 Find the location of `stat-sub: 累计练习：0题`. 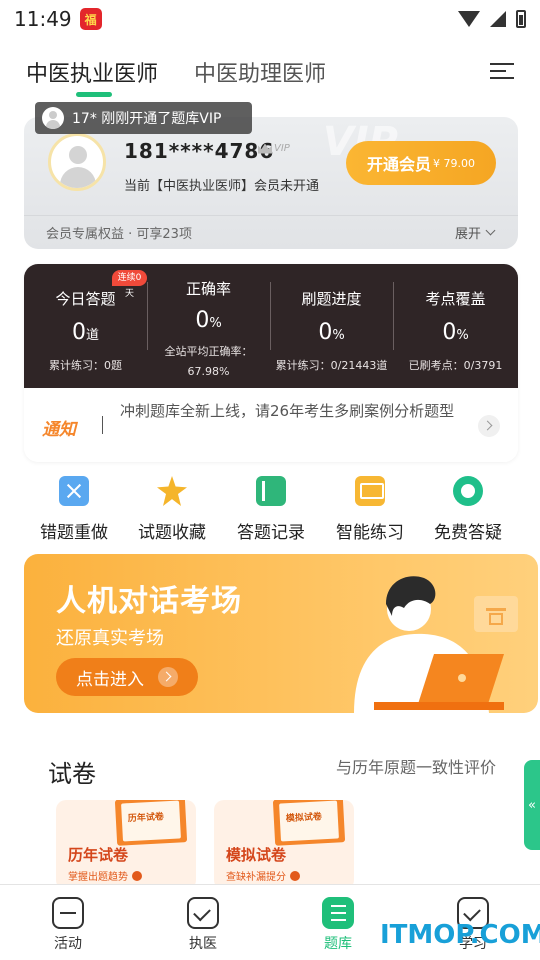

stat-sub: 累计练习：0题 is located at coordinates (85, 365).